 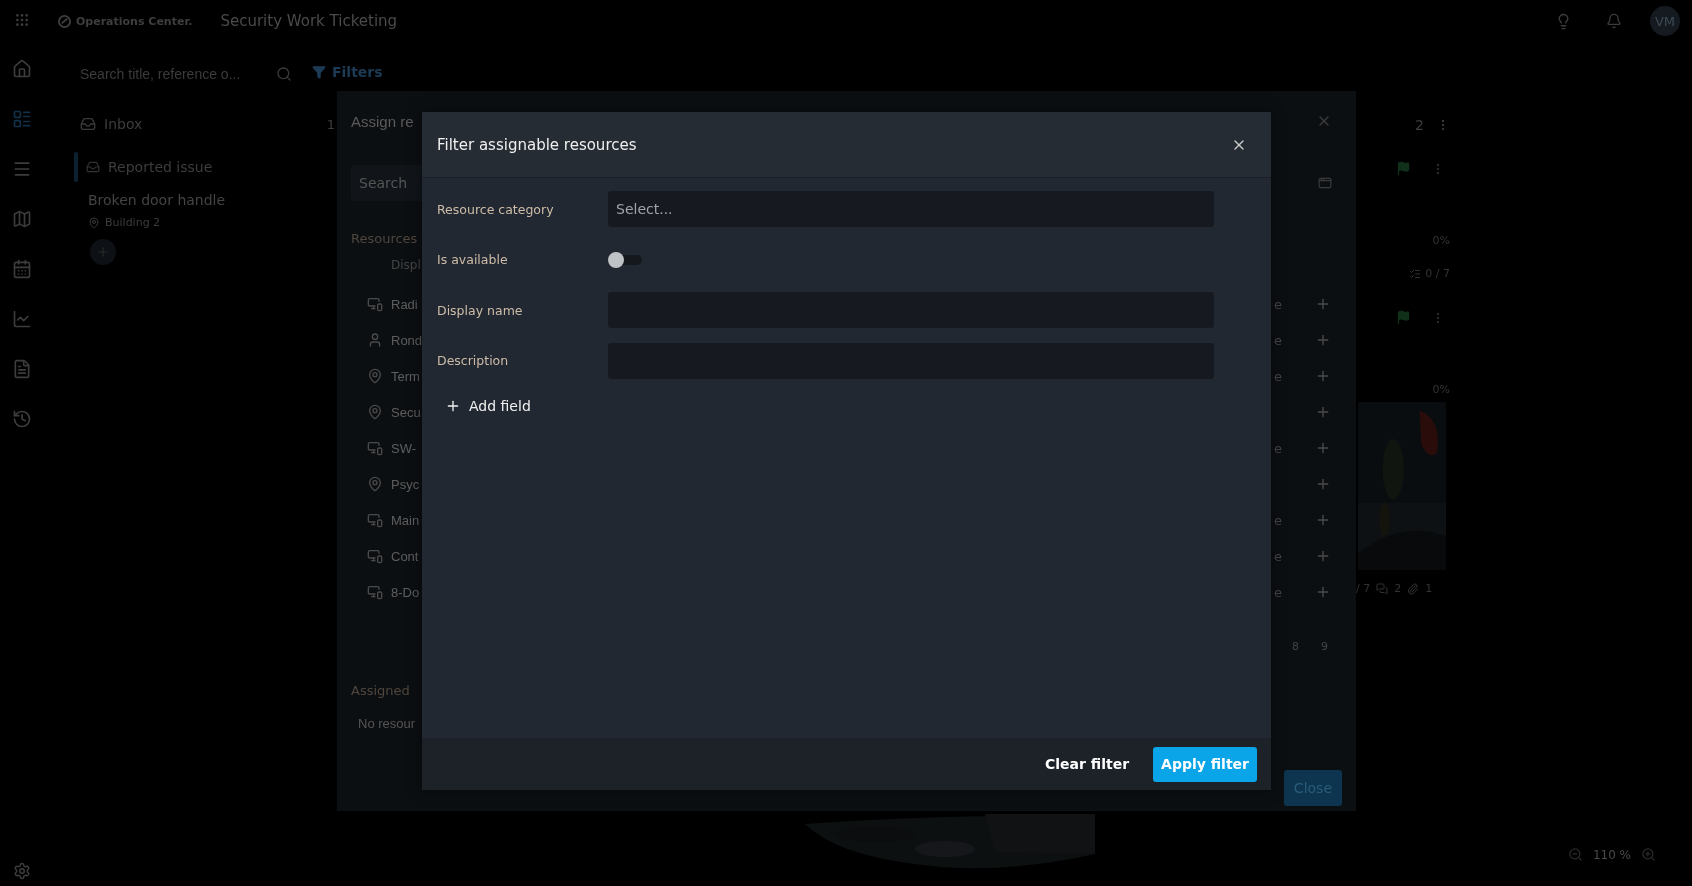 What do you see at coordinates (1087, 764) in the screenshot?
I see `clear-filter-button: Clear filter` at bounding box center [1087, 764].